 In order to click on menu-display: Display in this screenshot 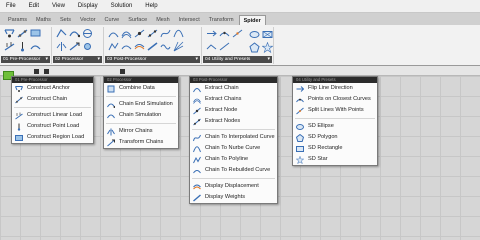, I will do `click(88, 6)`.